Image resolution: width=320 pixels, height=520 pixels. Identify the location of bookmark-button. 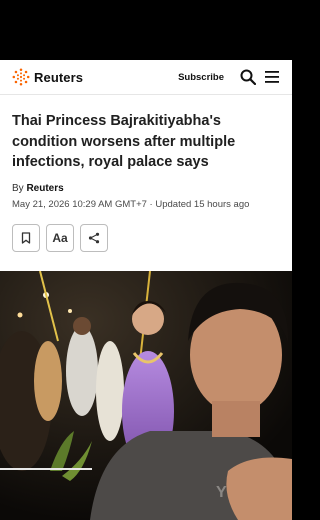
(26, 237).